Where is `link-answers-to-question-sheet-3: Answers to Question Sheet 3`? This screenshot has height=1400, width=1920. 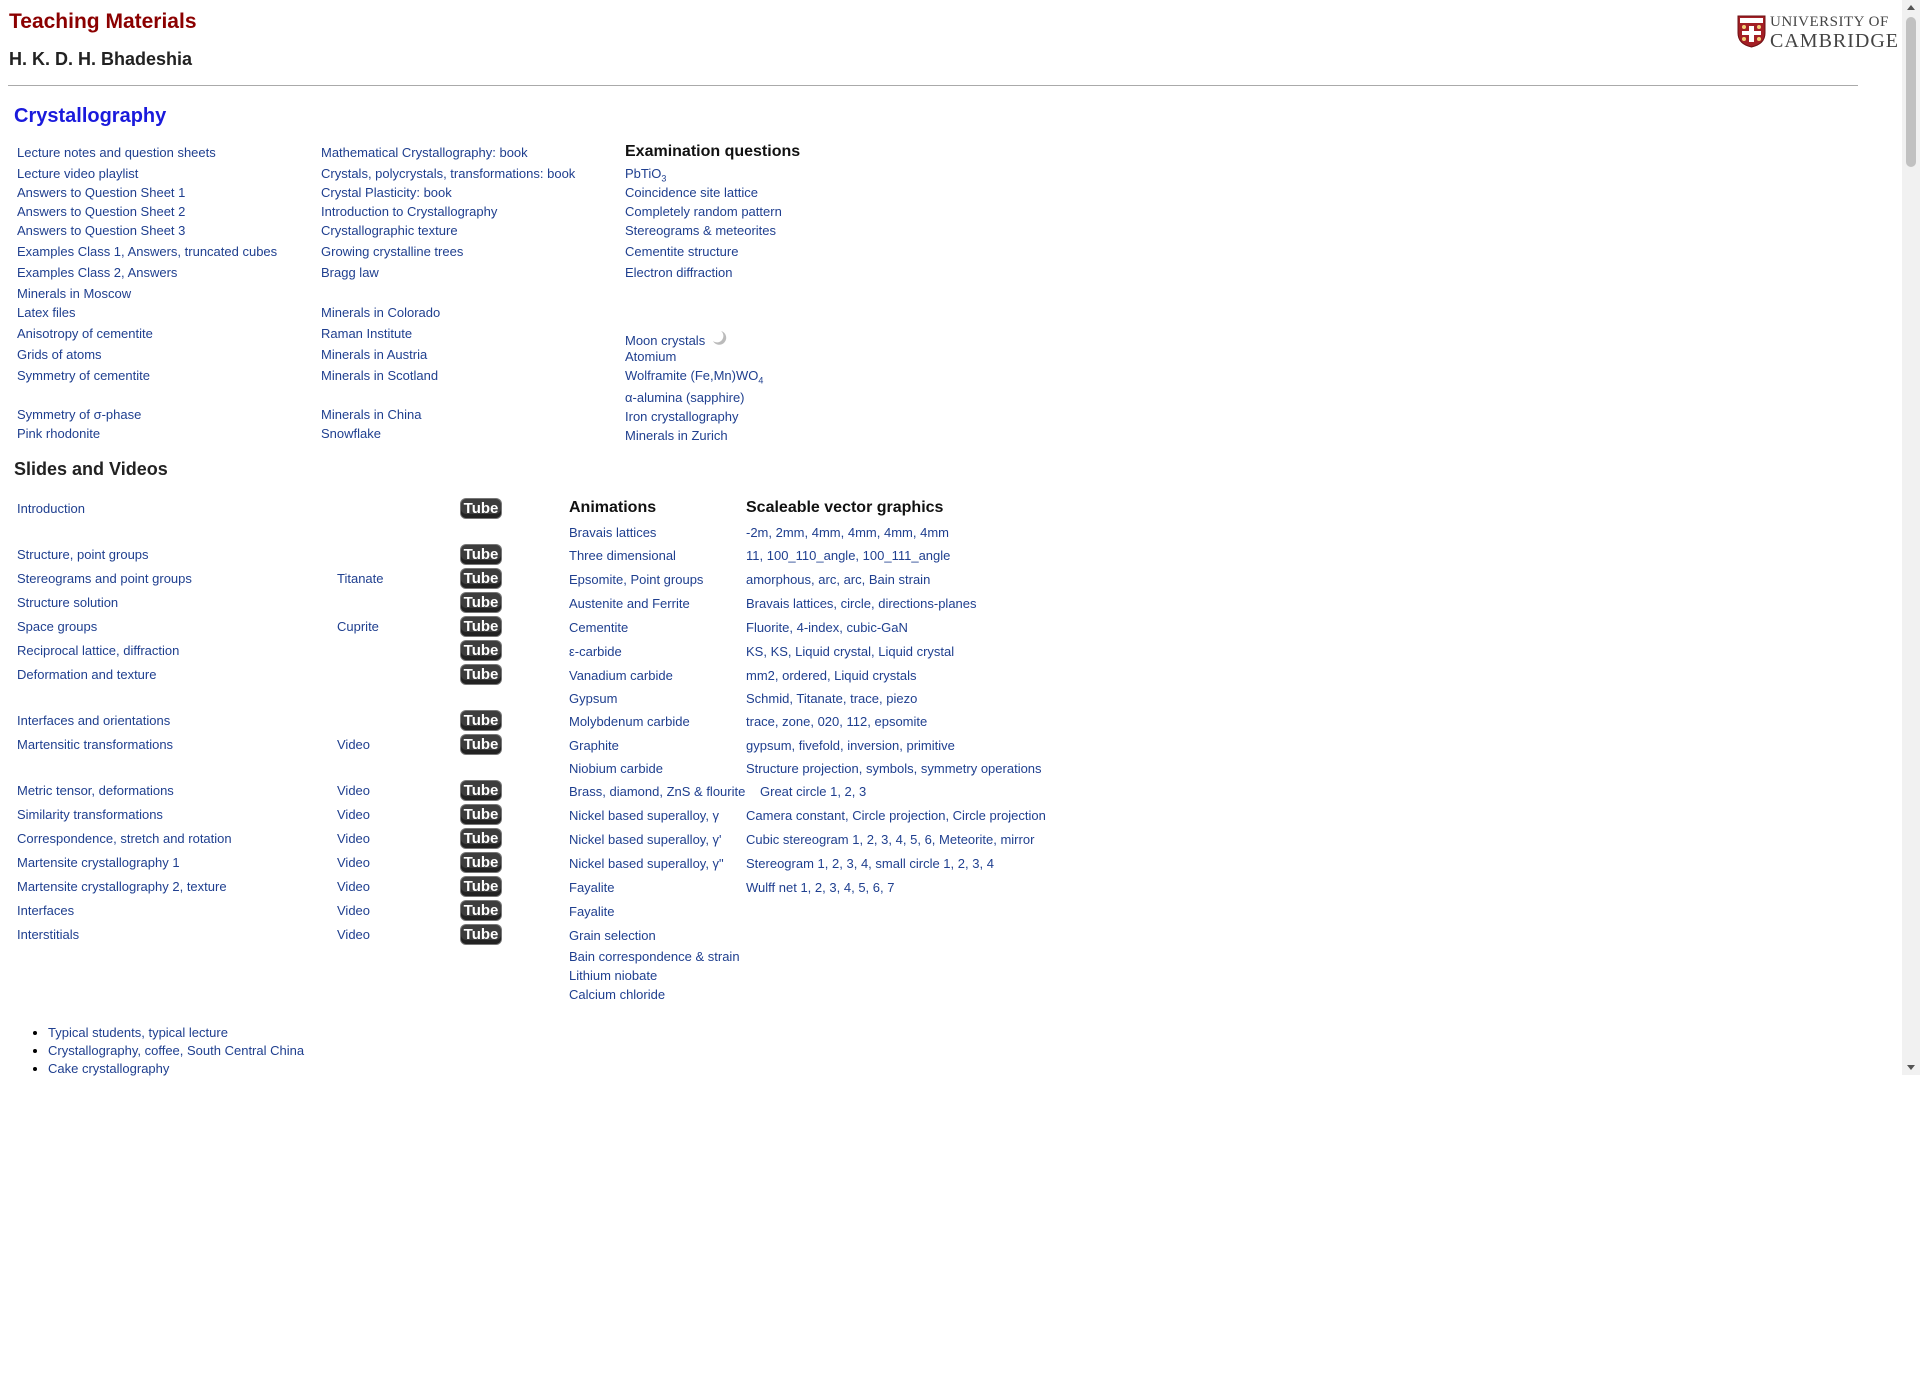 link-answers-to-question-sheet-3: Answers to Question Sheet 3 is located at coordinates (101, 230).